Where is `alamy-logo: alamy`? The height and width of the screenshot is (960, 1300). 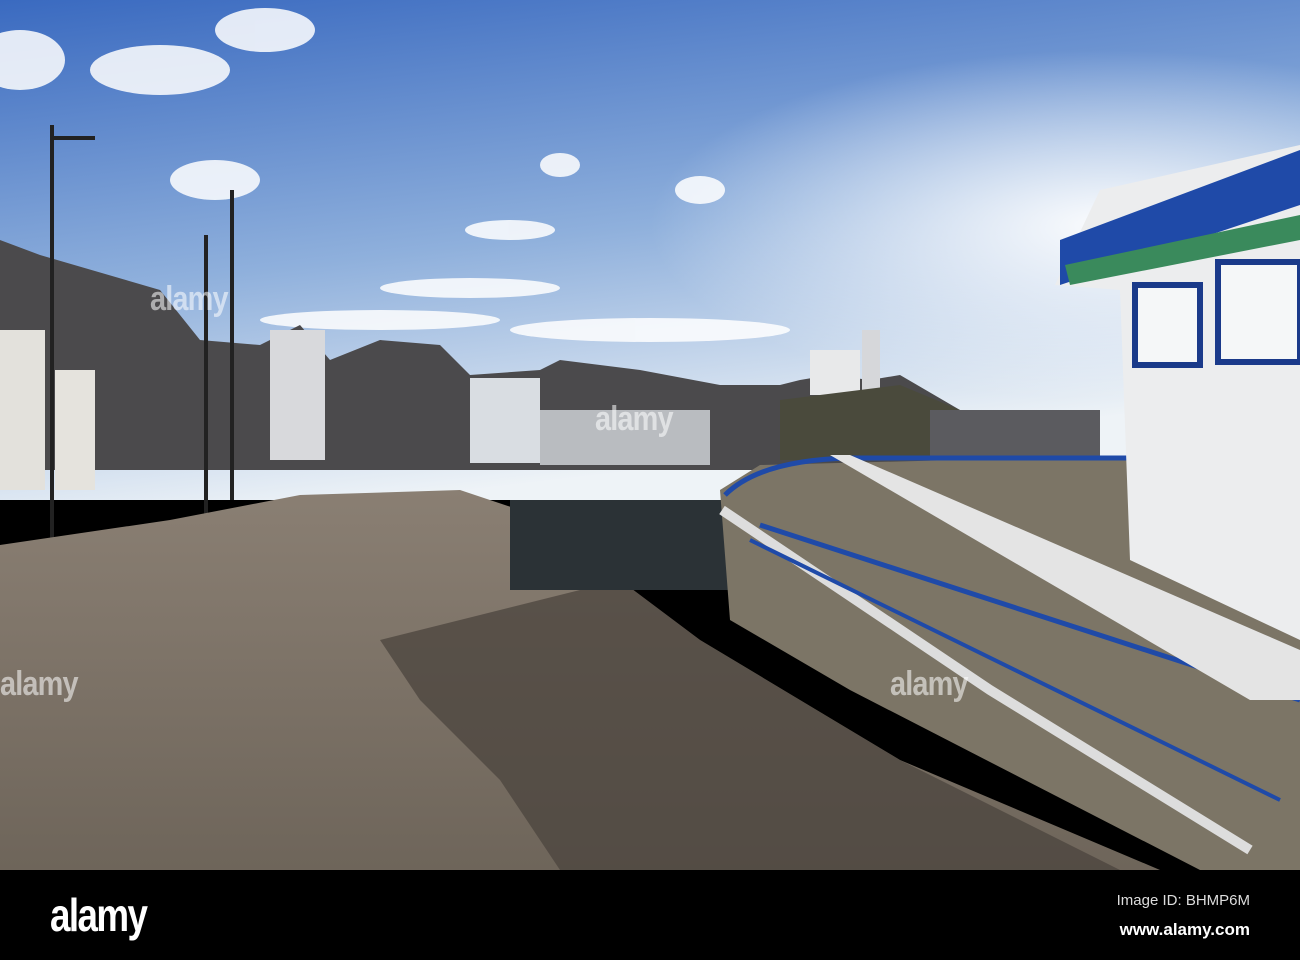 alamy-logo: alamy is located at coordinates (99, 915).